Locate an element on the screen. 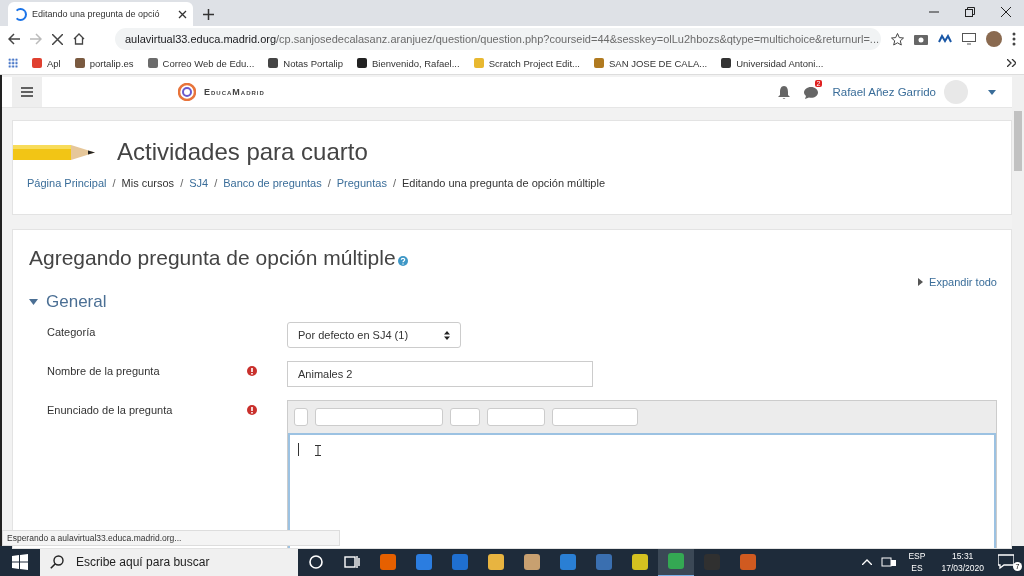 This screenshot has width=1024, height=576. home-icon is located at coordinates (79, 39).